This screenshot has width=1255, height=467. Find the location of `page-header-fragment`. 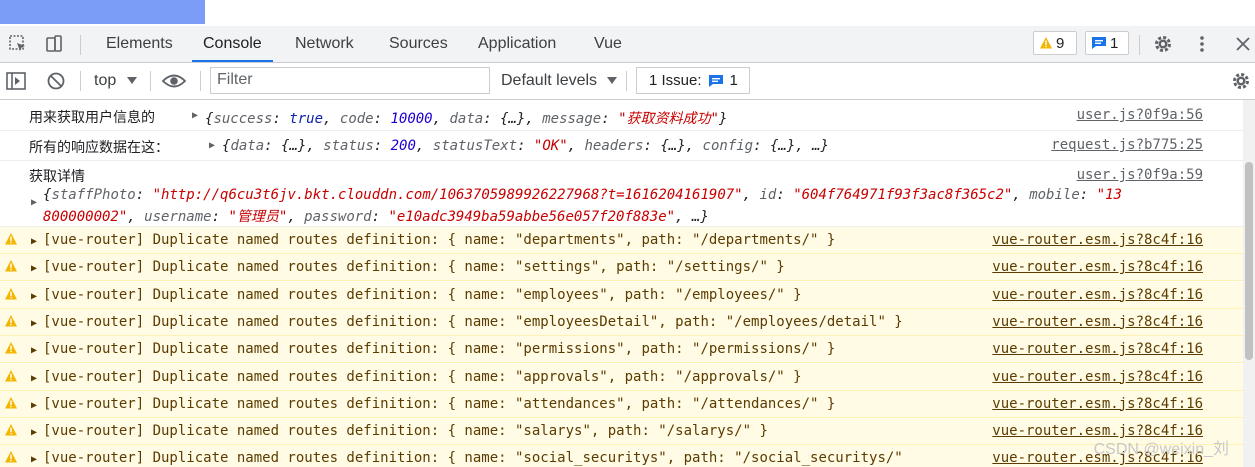

page-header-fragment is located at coordinates (102, 12).